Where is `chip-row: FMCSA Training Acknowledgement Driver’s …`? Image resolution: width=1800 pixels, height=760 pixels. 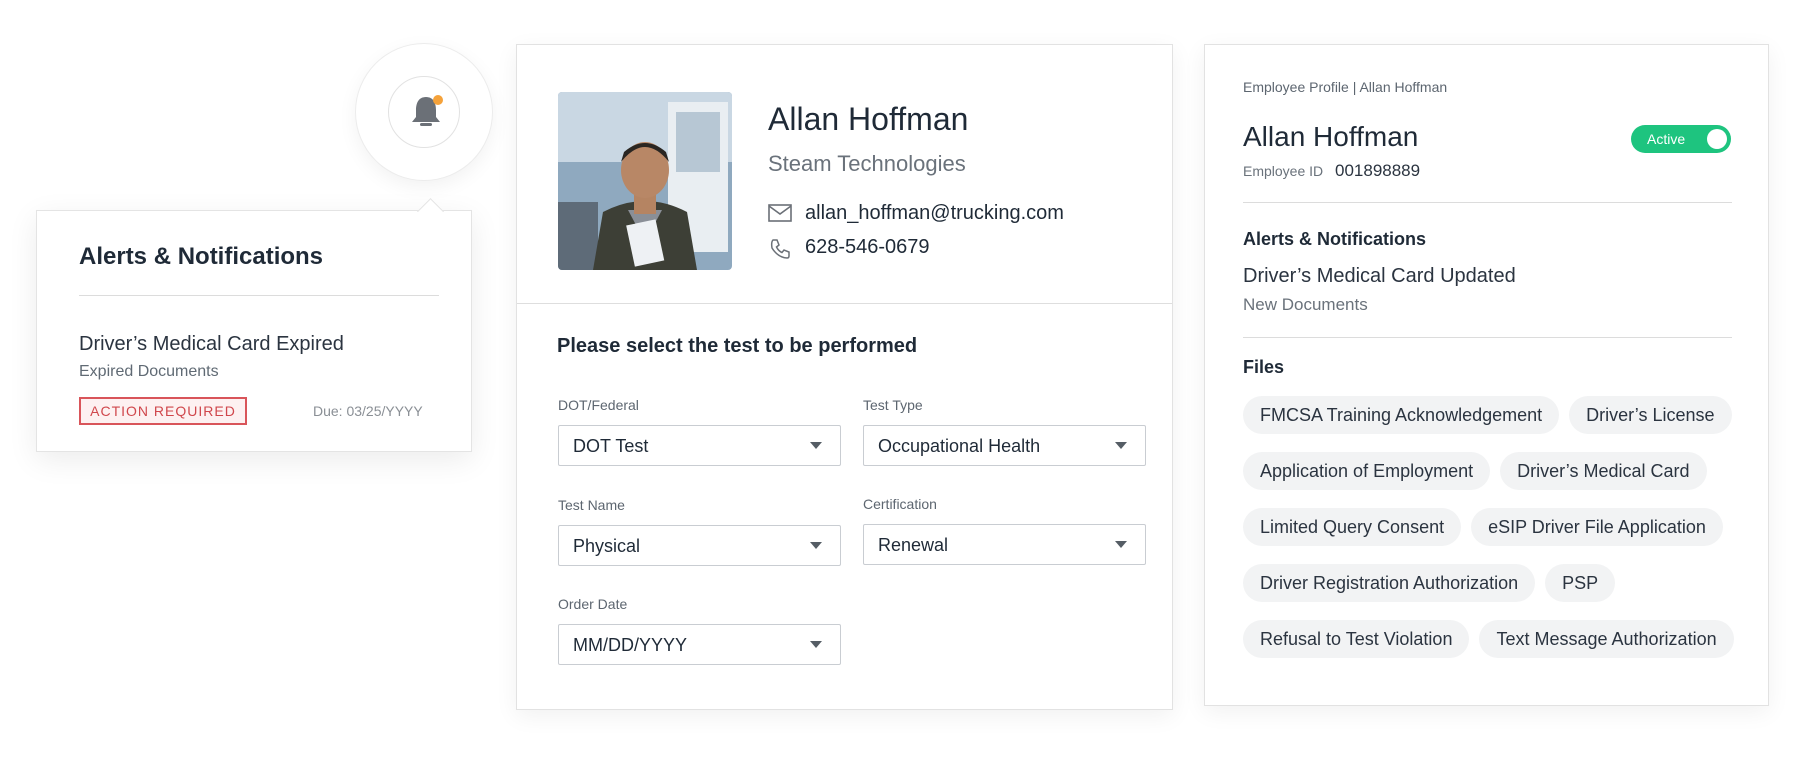
chip-row: FMCSA Training Acknowledgement Driver’s … is located at coordinates (1493, 415).